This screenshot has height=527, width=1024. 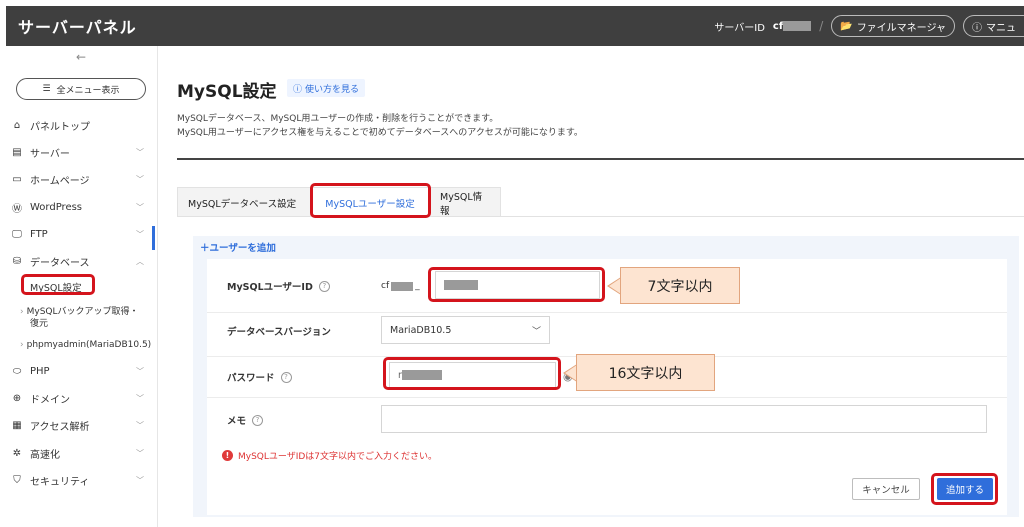 What do you see at coordinates (465, 202) in the screenshot?
I see `tab-mysql-info: MySQL情報` at bounding box center [465, 202].